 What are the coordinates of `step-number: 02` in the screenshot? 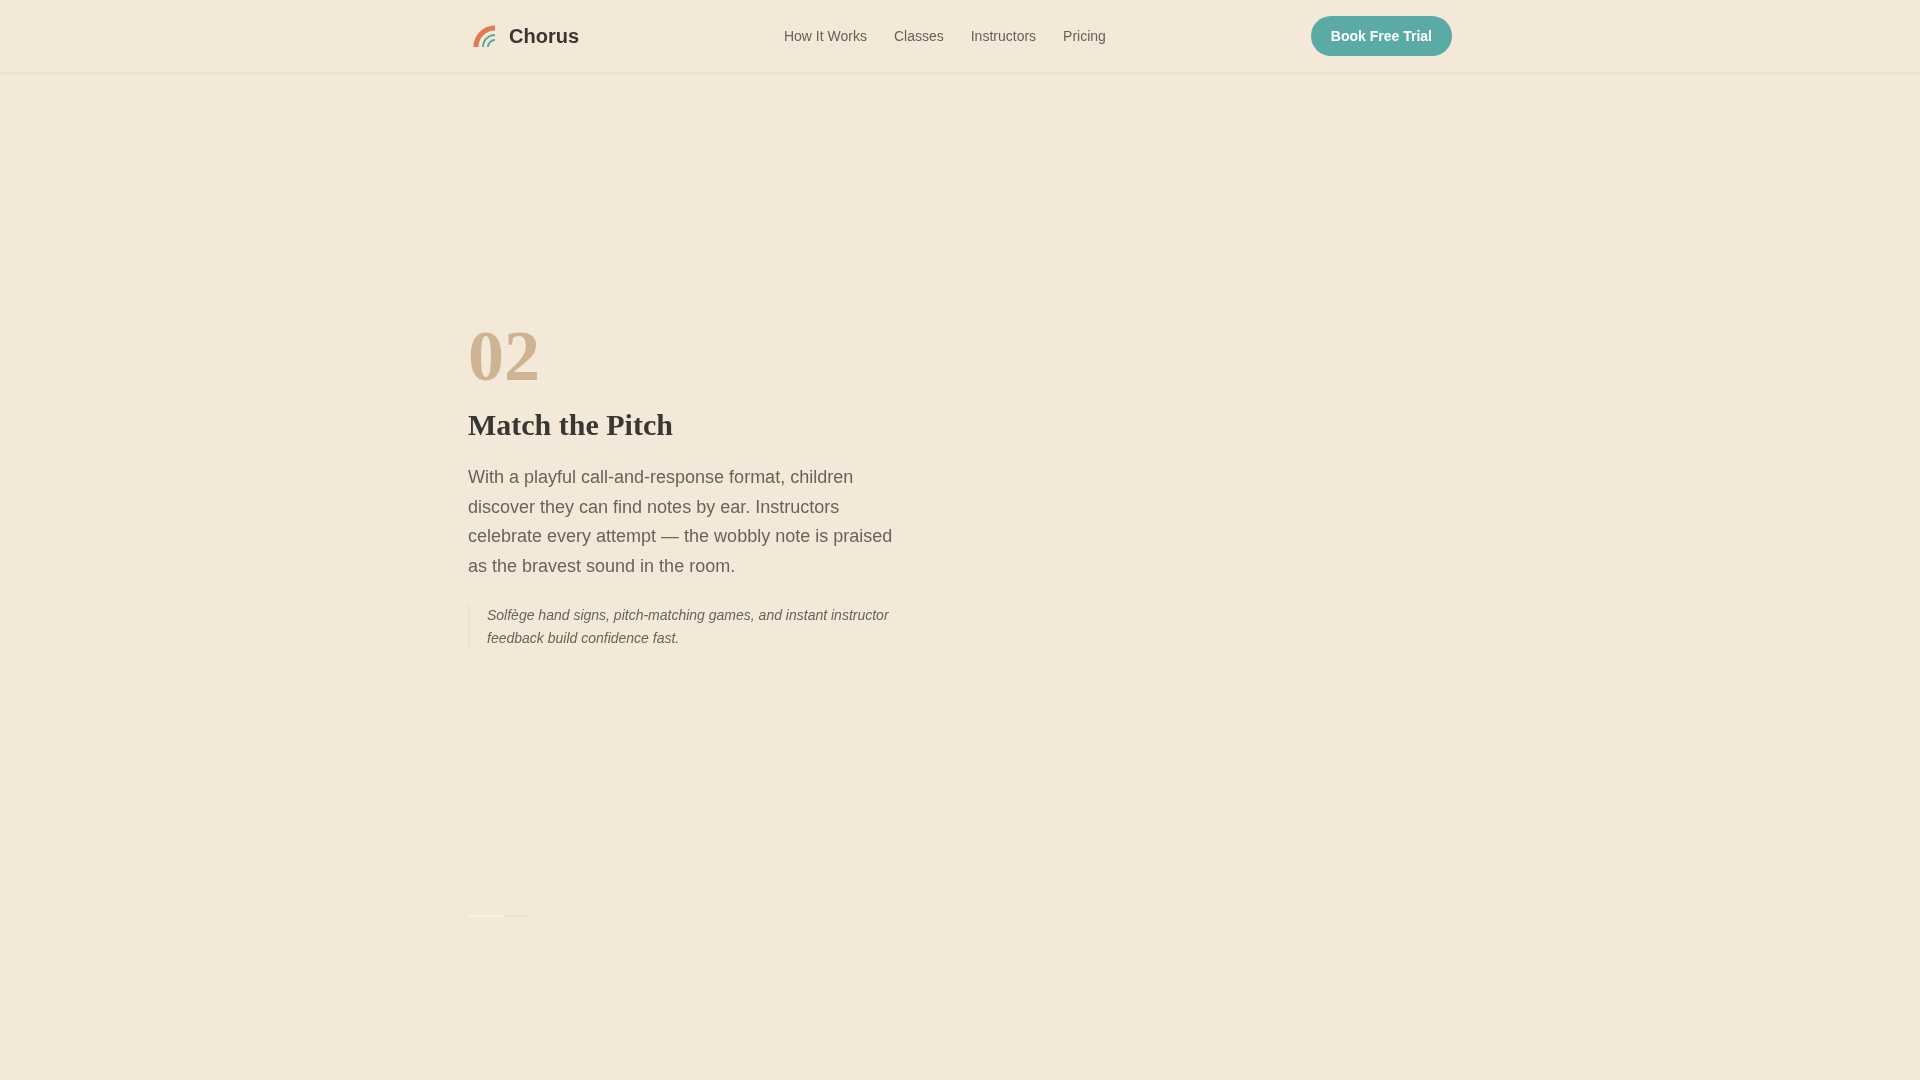 It's located at (504, 356).